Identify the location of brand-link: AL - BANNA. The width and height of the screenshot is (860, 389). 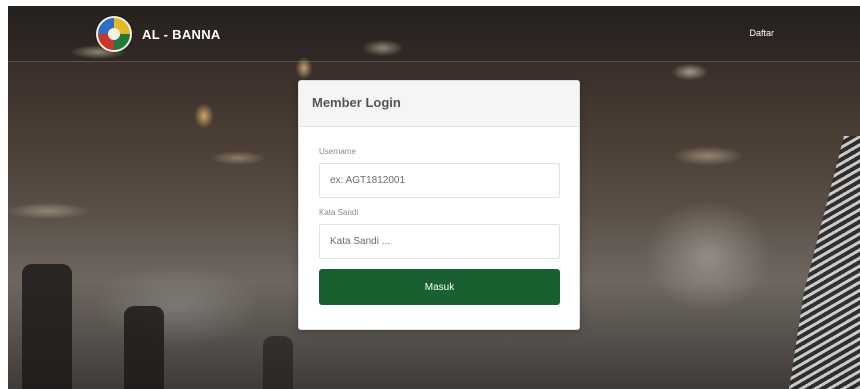
(158, 34).